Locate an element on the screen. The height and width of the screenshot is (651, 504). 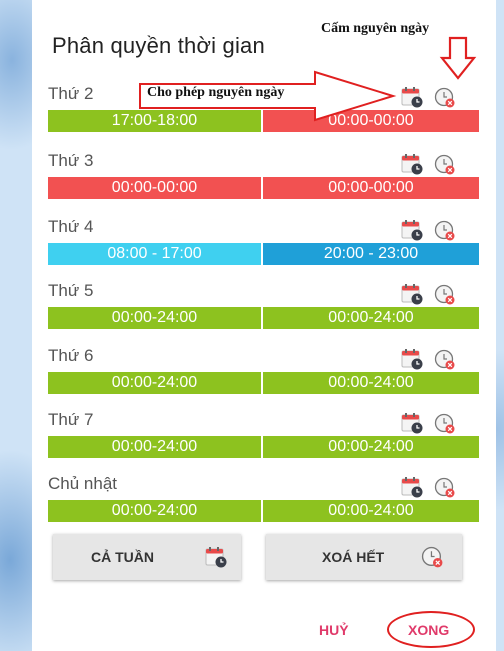
block-whole-day-annotation: Cấm nguyên ngày is located at coordinates (375, 28).